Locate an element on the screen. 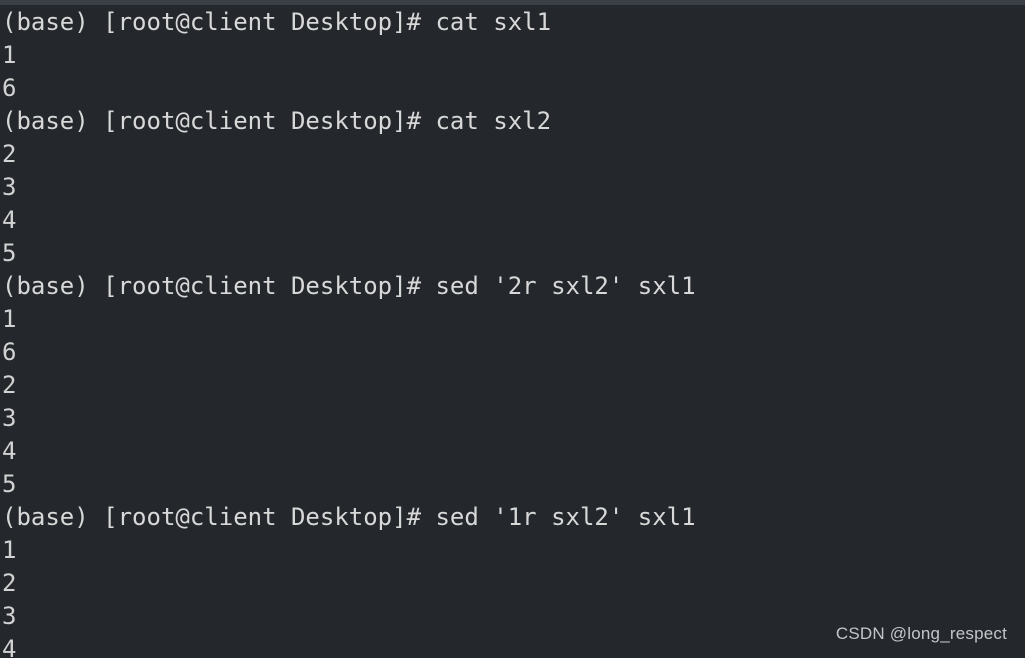 Image resolution: width=1025 pixels, height=658 pixels. csdn-watermark: CSDN @long_respect is located at coordinates (921, 633).